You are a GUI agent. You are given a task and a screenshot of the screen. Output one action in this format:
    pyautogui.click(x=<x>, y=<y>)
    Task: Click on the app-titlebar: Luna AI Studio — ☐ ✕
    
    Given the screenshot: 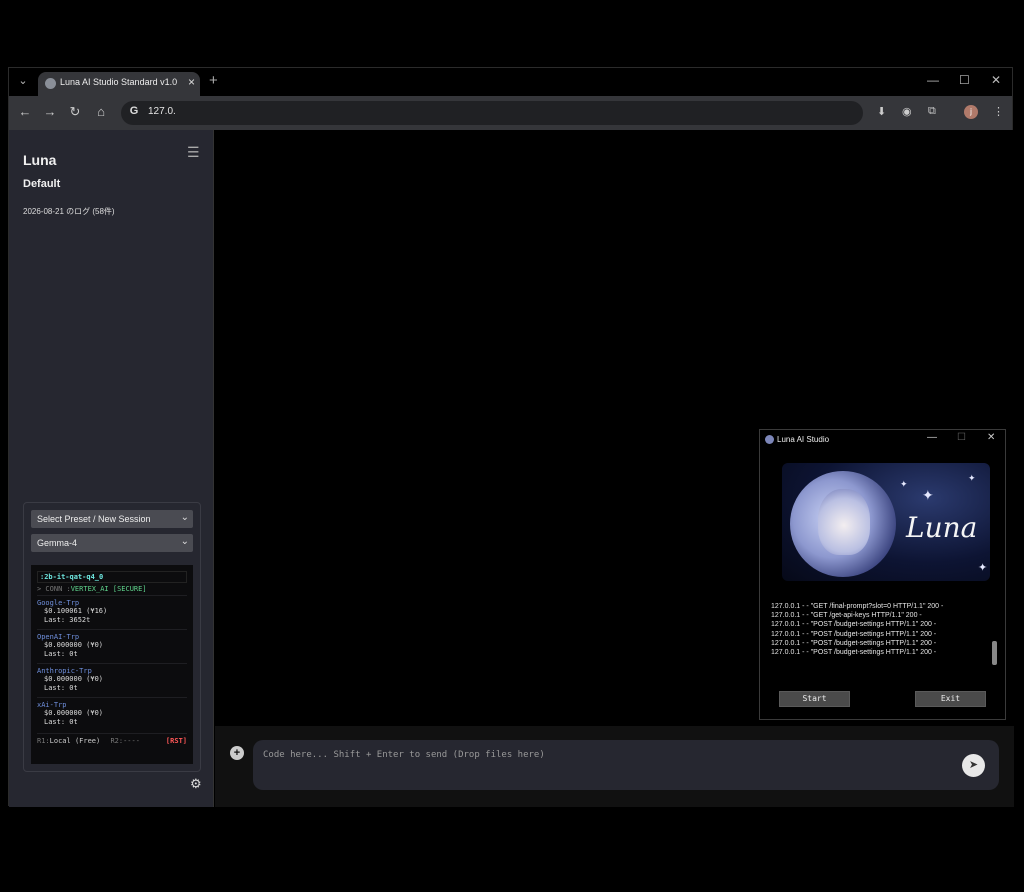 What is the action you would take?
    pyautogui.click(x=882, y=439)
    